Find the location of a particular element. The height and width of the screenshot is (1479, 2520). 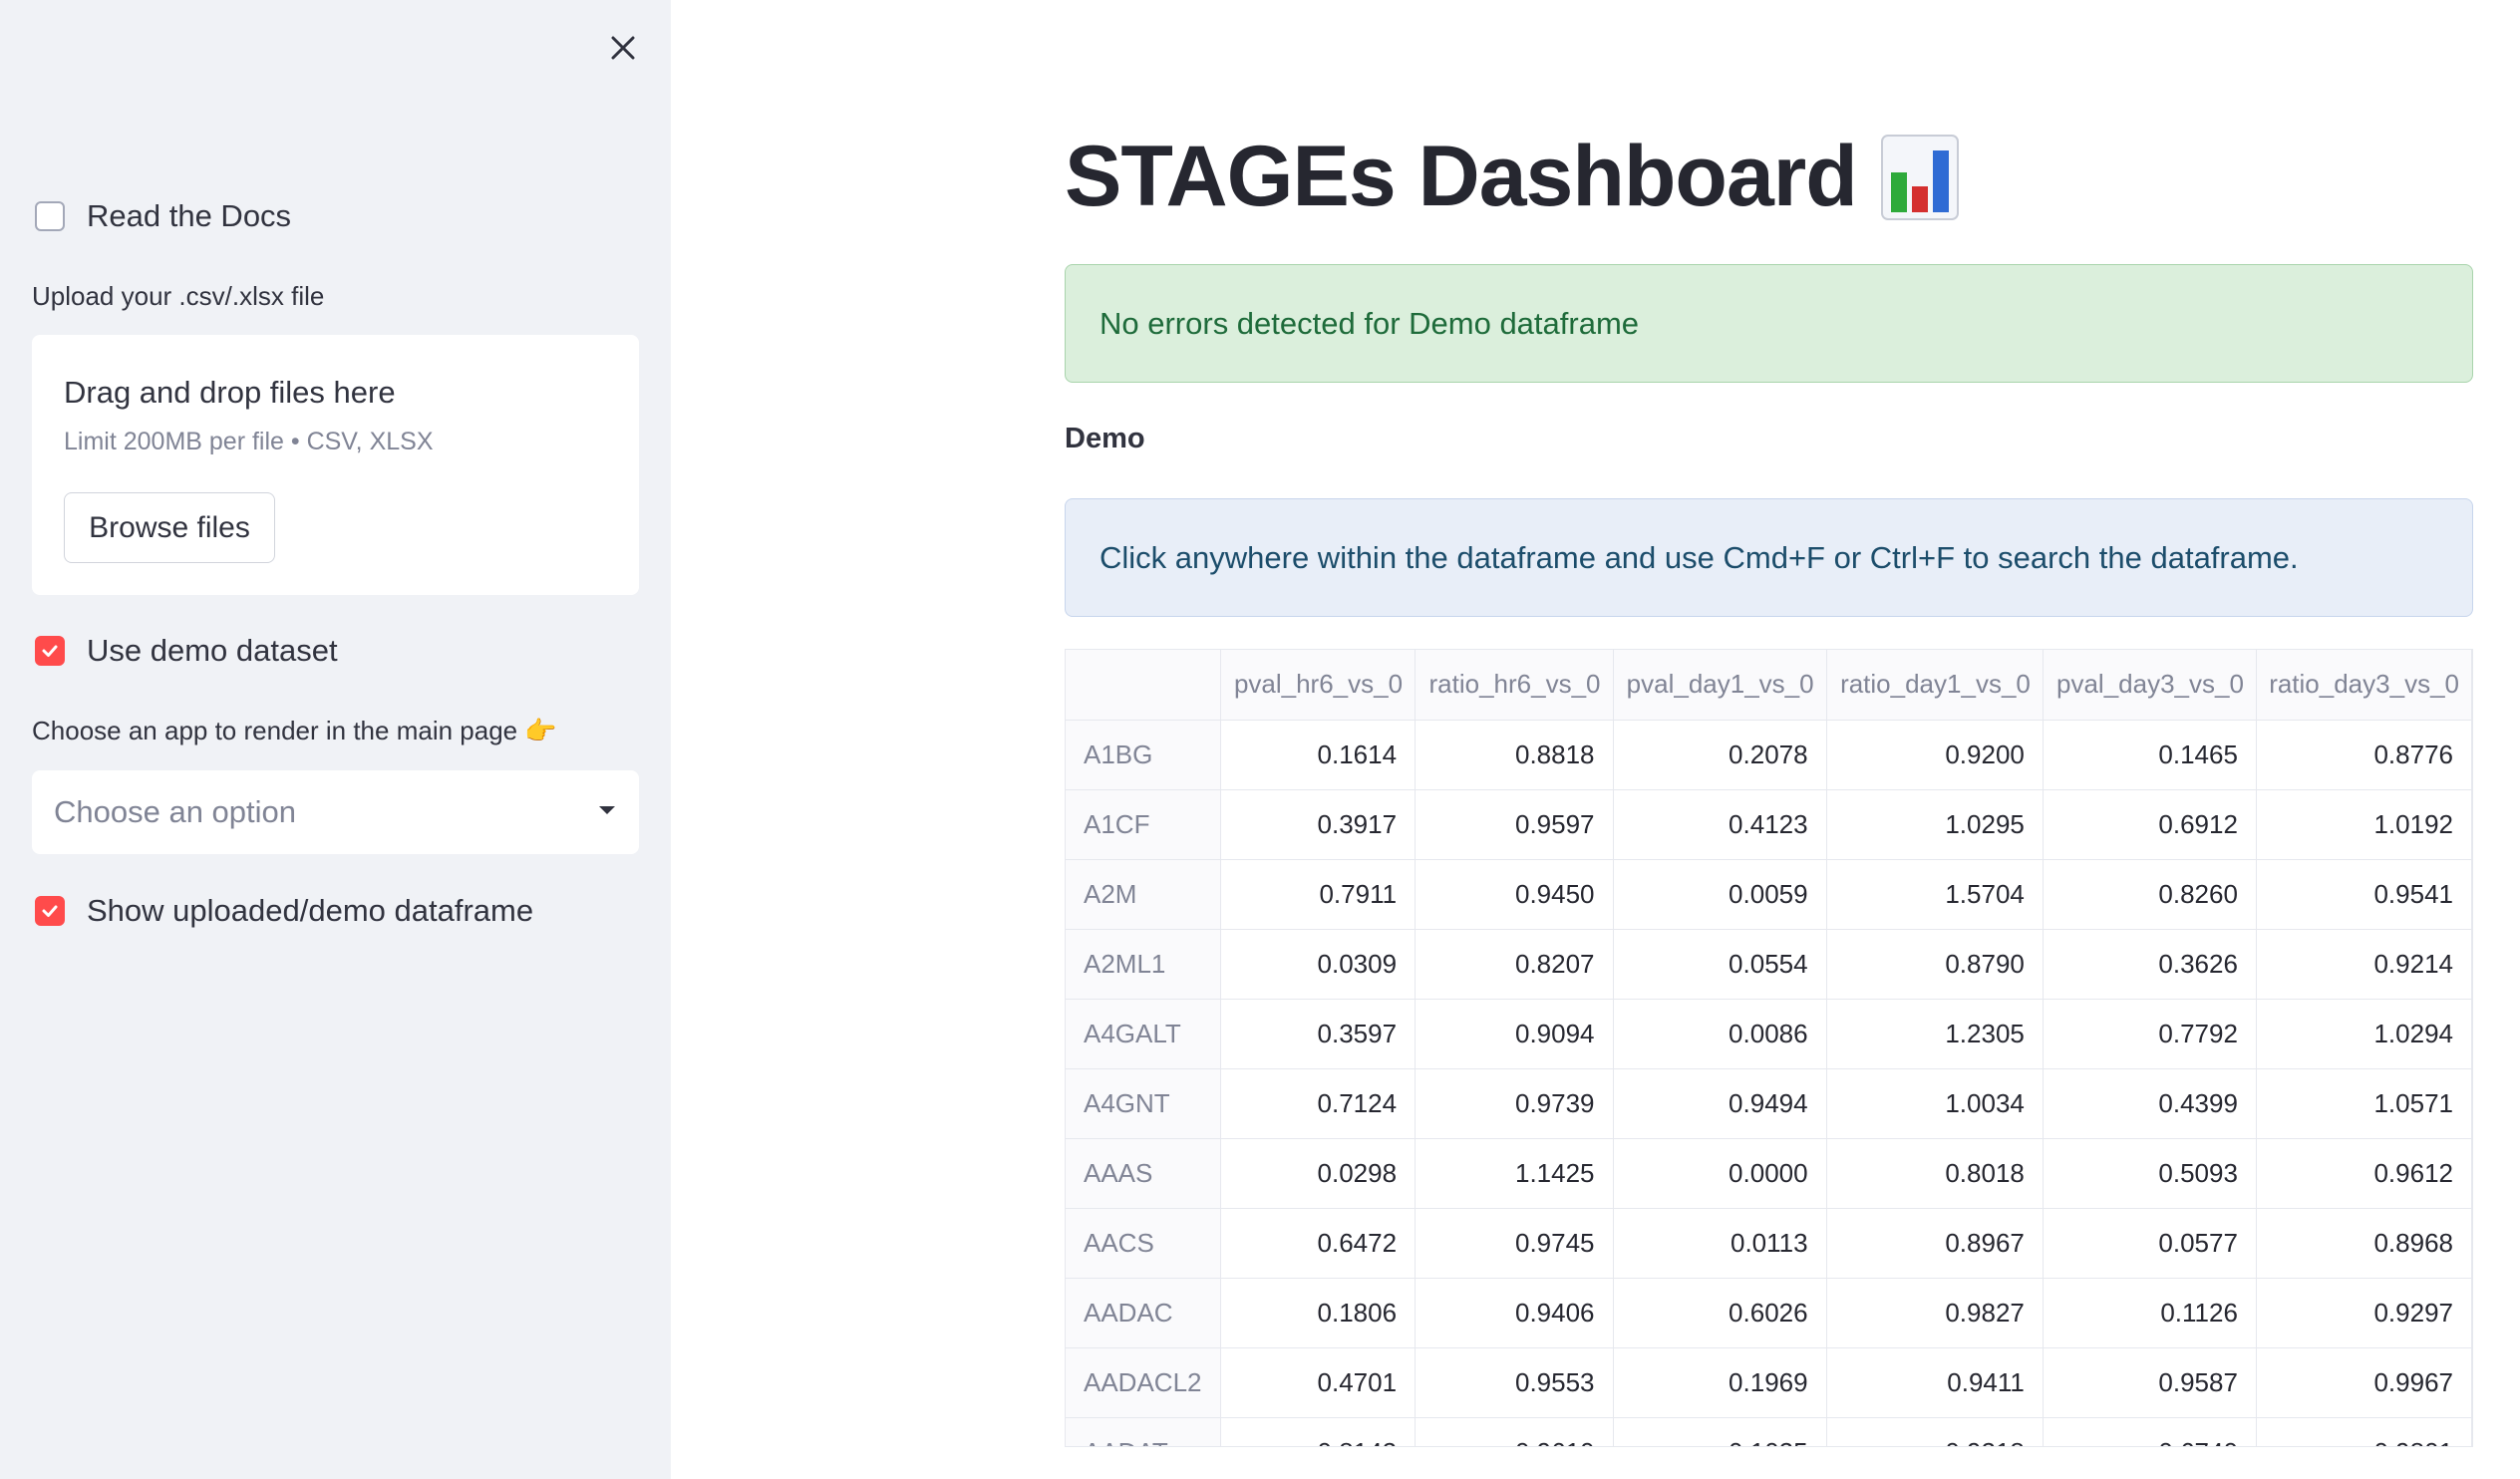

table-cell: 0.4399 is located at coordinates (2150, 1103).